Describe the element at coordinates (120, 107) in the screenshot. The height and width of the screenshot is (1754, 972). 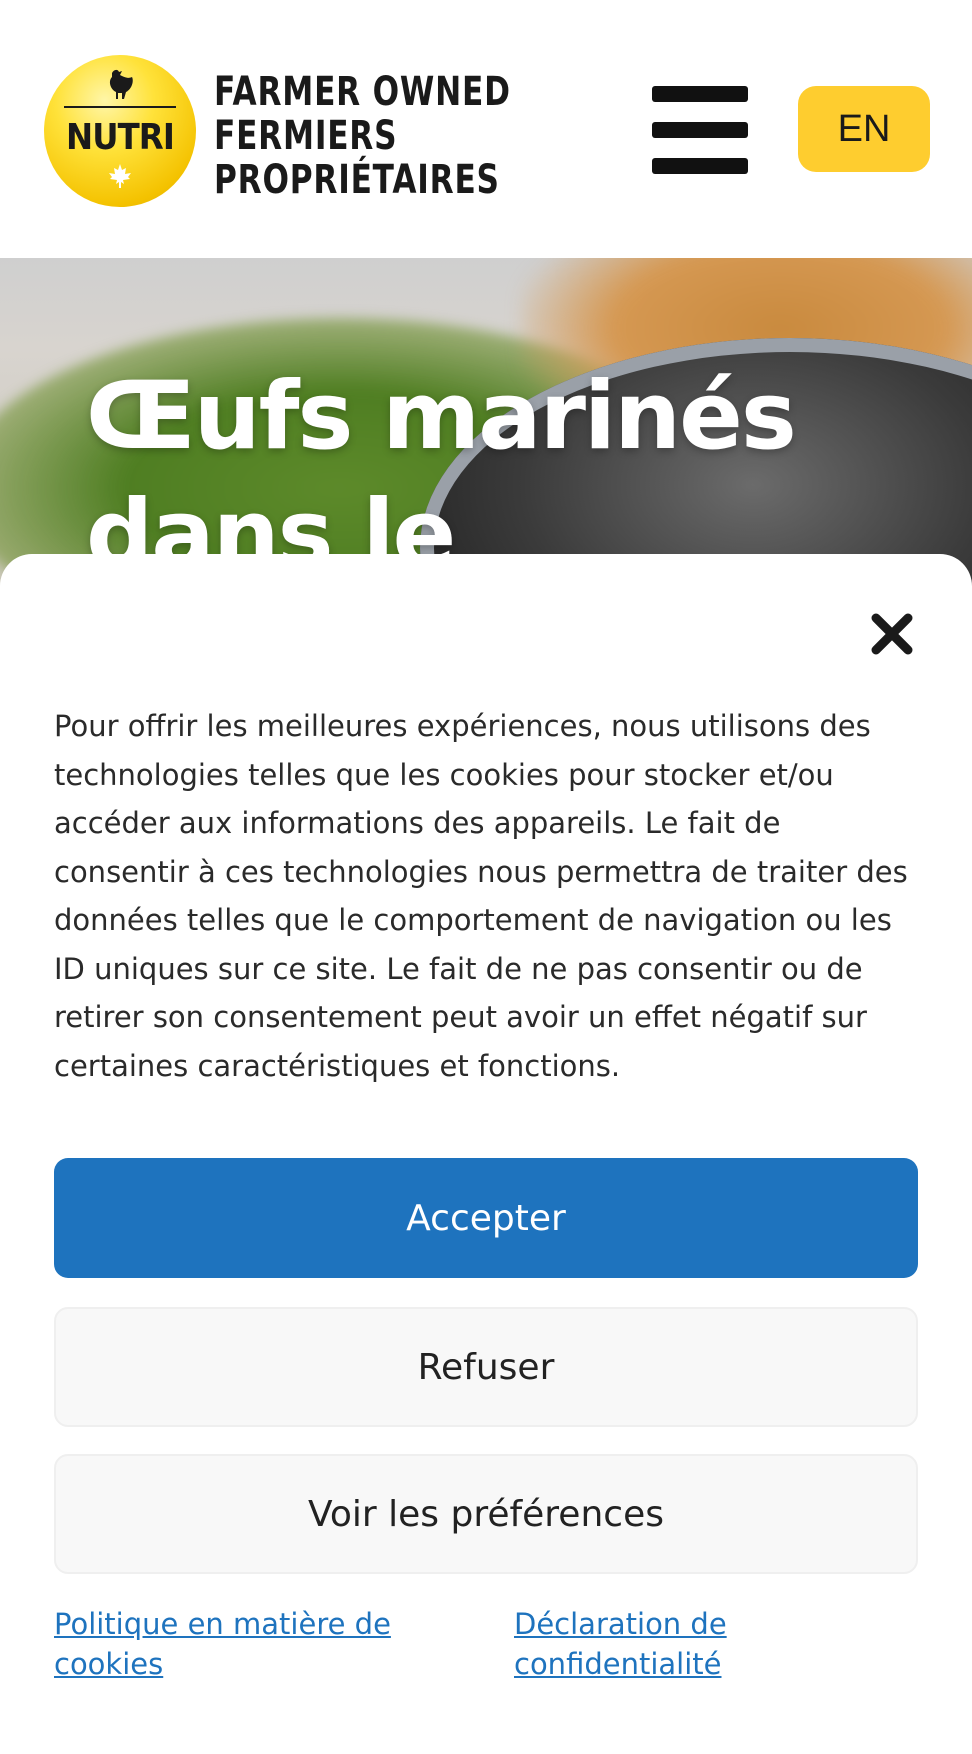
I see `logo-rule` at that location.